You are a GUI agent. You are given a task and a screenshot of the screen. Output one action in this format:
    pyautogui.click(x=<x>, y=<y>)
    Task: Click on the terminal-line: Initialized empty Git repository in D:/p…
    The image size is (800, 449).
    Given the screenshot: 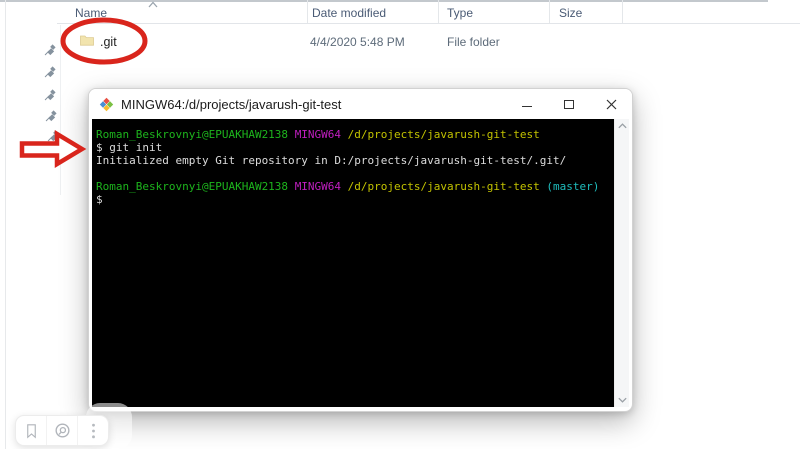 What is the action you would take?
    pyautogui.click(x=331, y=160)
    